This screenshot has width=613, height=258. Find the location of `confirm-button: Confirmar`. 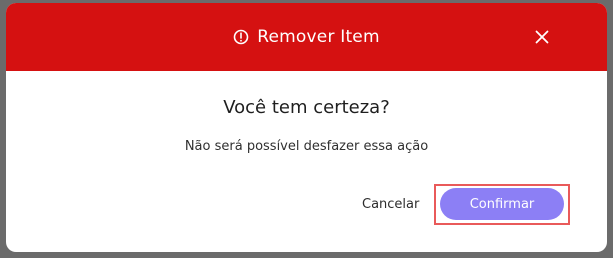

confirm-button: Confirmar is located at coordinates (502, 204).